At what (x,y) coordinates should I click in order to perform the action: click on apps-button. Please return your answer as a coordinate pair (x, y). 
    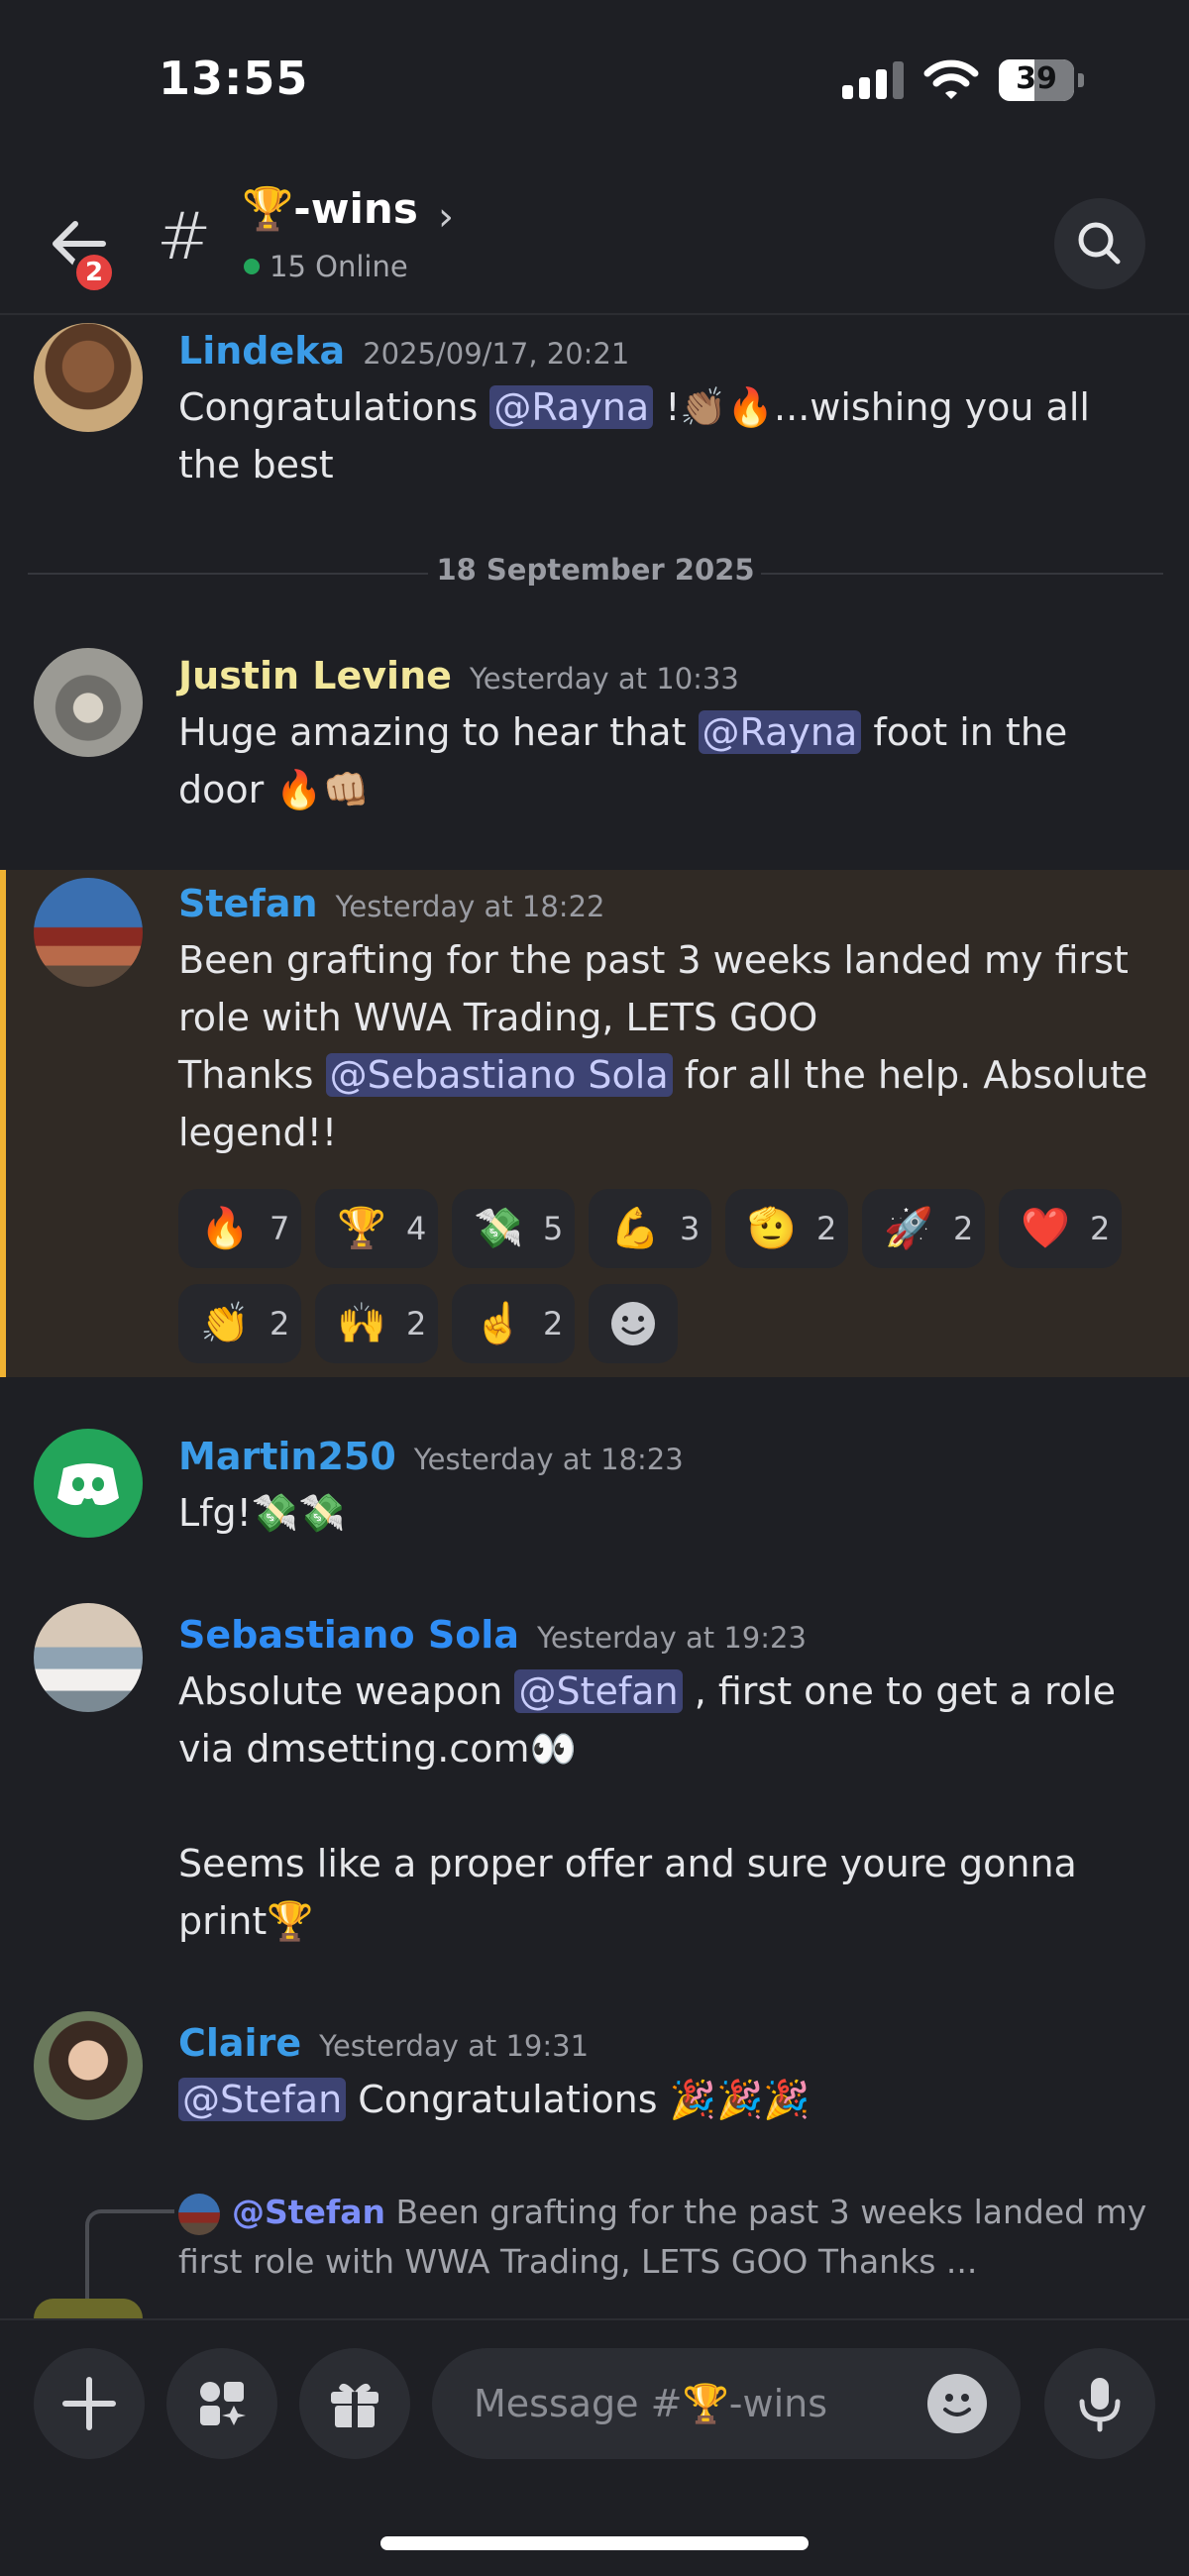
    Looking at the image, I should click on (221, 2403).